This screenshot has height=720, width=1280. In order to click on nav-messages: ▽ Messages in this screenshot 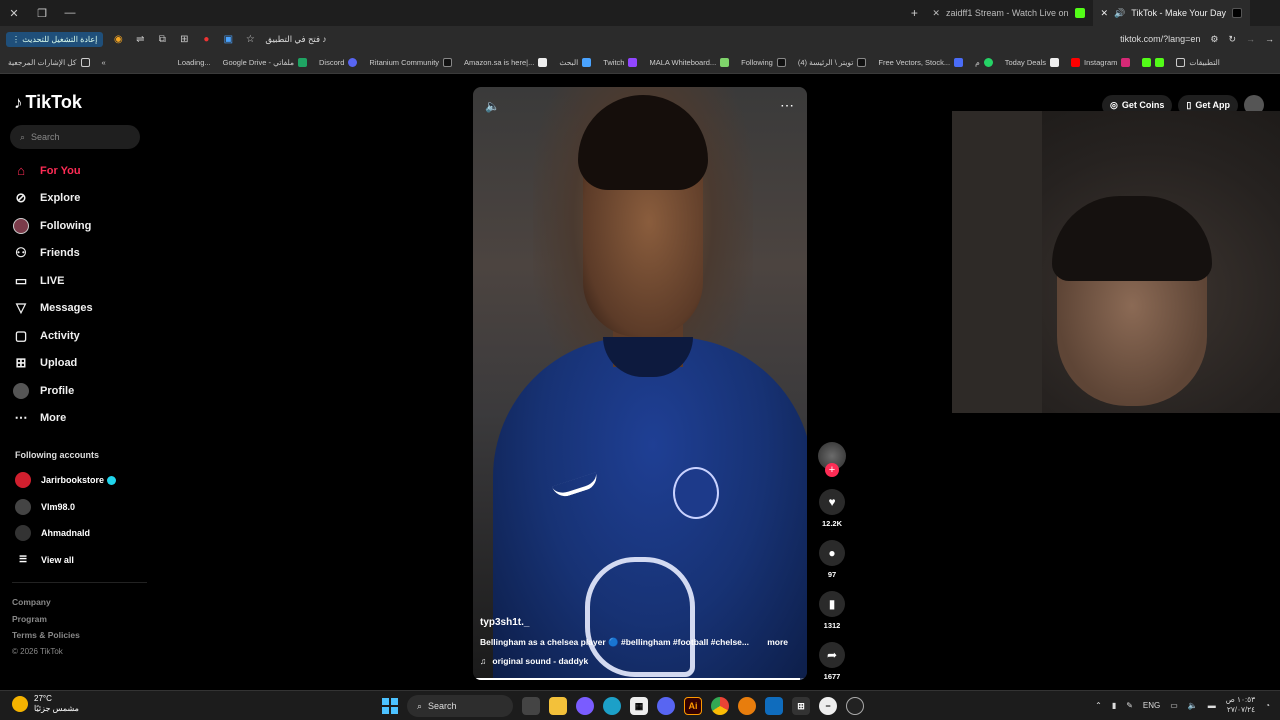, I will do `click(82, 309)`.